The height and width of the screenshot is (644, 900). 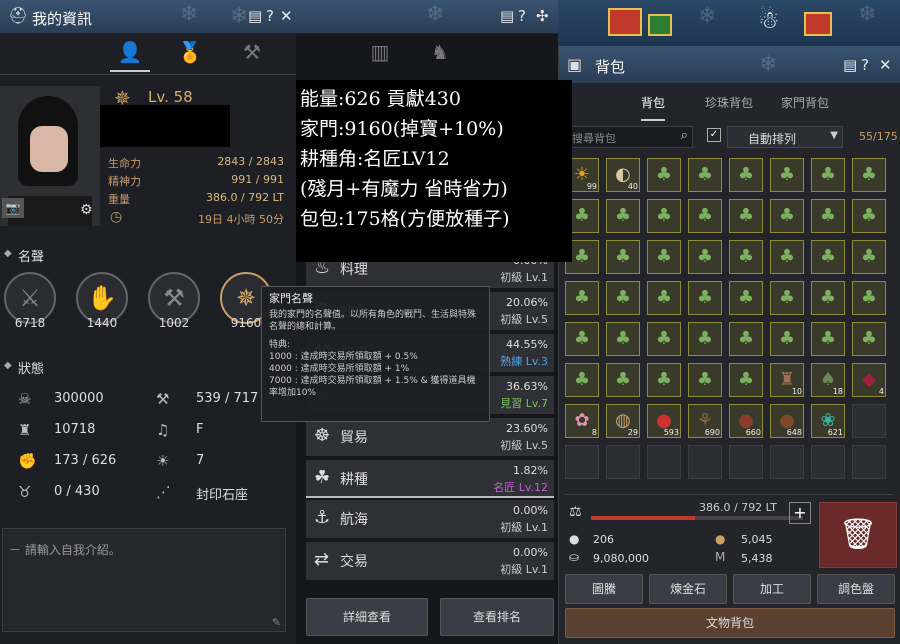 I want to click on tab-profile-icon: 👤, so click(x=130, y=56).